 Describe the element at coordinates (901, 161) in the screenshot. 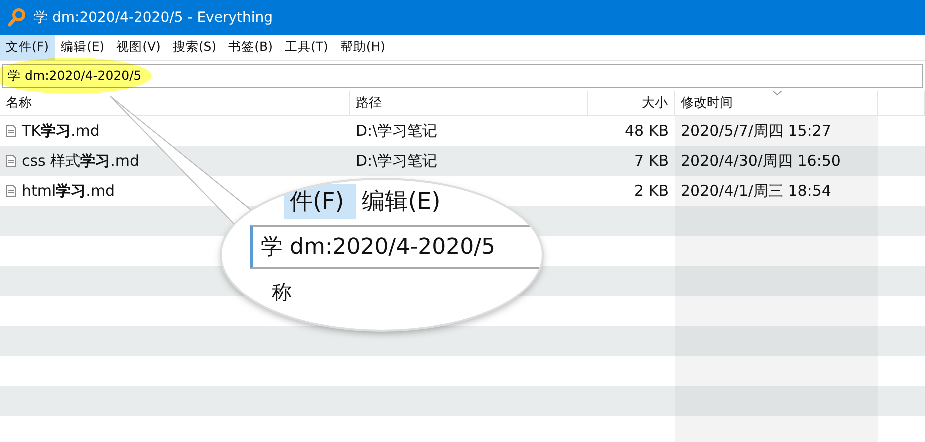

I see `table-cell` at that location.